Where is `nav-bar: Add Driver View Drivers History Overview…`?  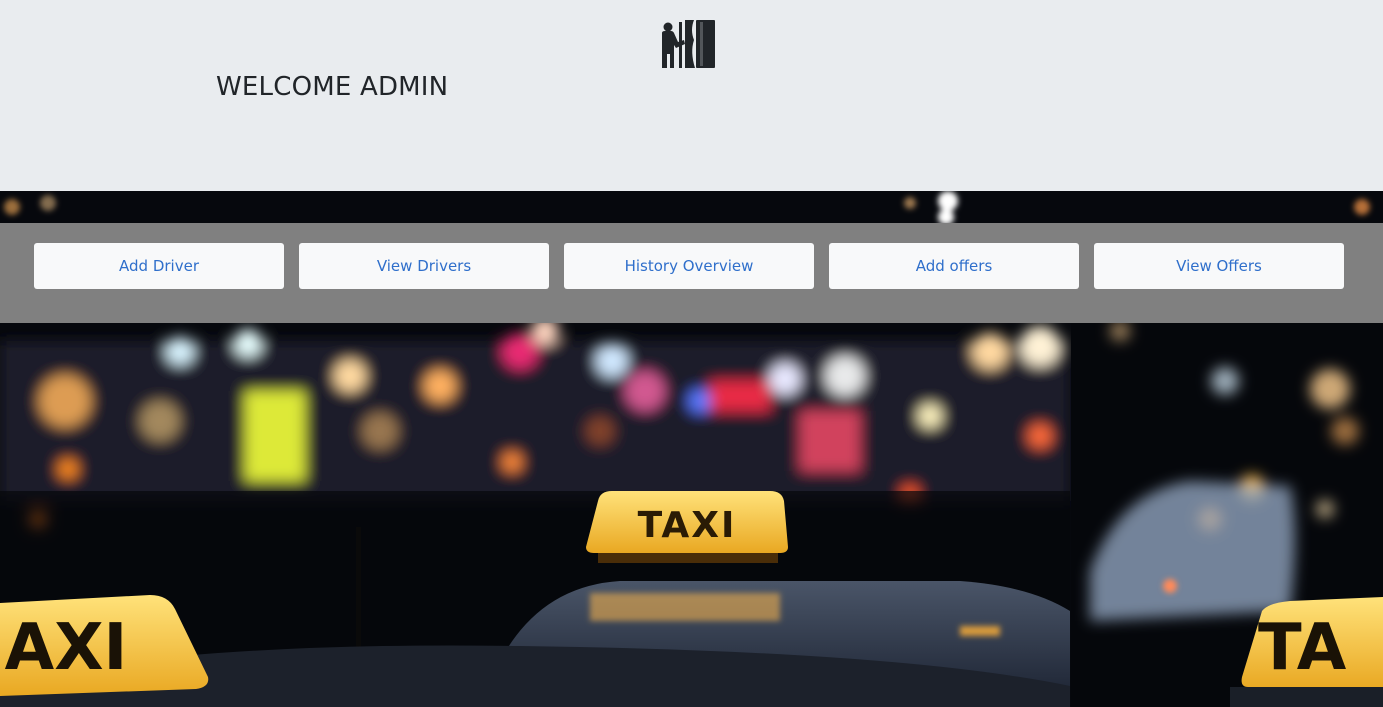
nav-bar: Add Driver View Drivers History Overview… is located at coordinates (691, 273).